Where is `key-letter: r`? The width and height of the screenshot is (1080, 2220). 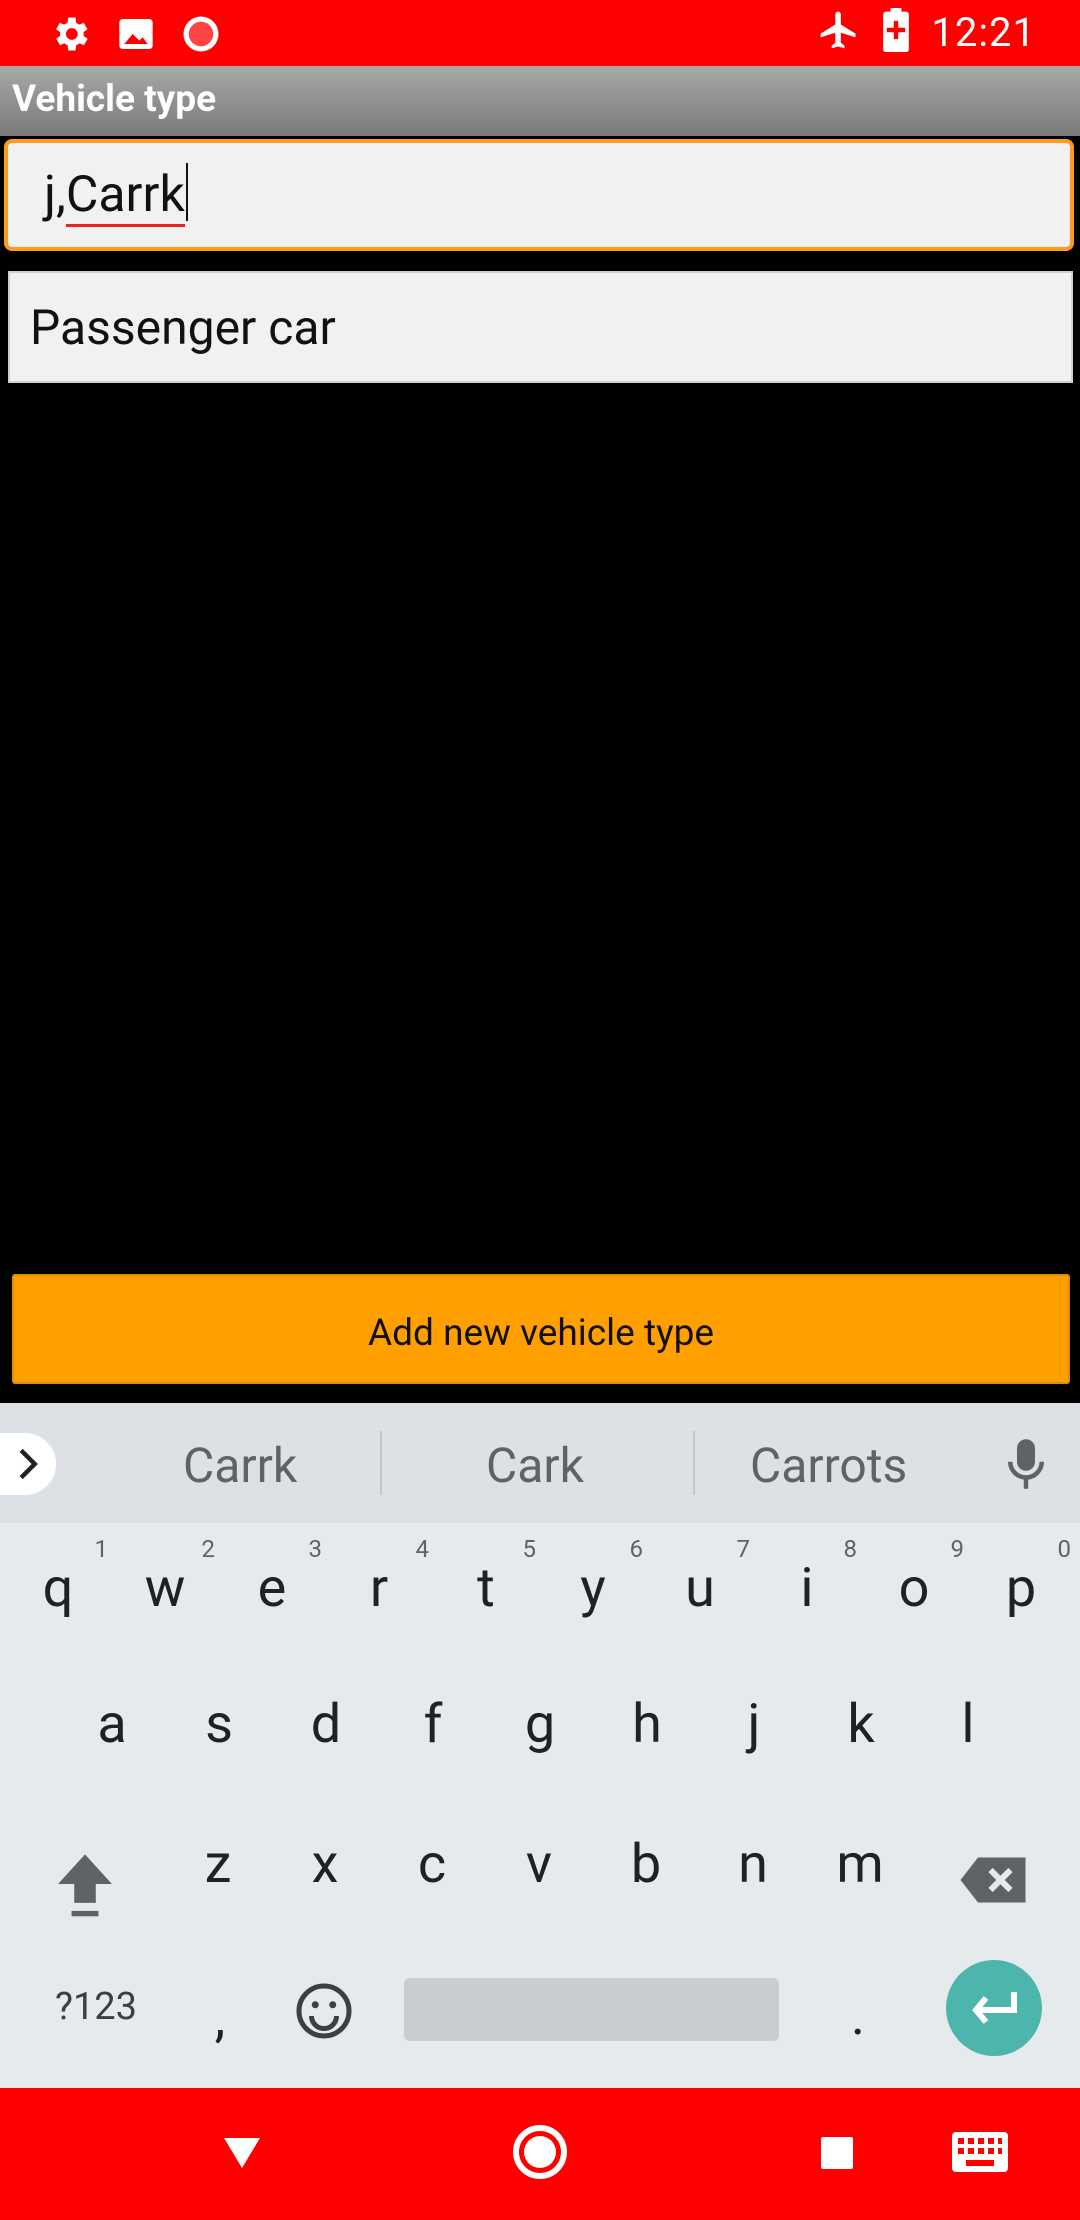
key-letter: r is located at coordinates (379, 1588).